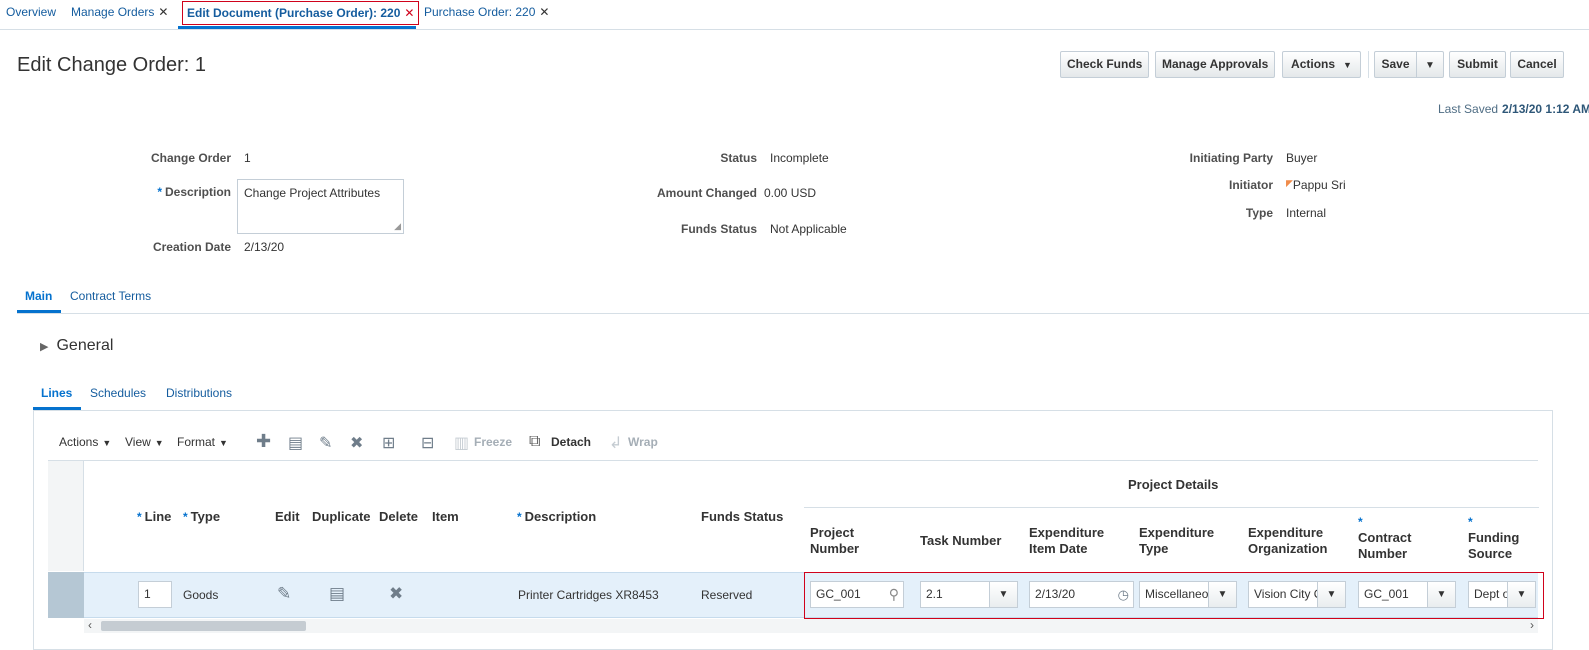  What do you see at coordinates (79, 442) in the screenshot?
I see `table-actions-label: Actions` at bounding box center [79, 442].